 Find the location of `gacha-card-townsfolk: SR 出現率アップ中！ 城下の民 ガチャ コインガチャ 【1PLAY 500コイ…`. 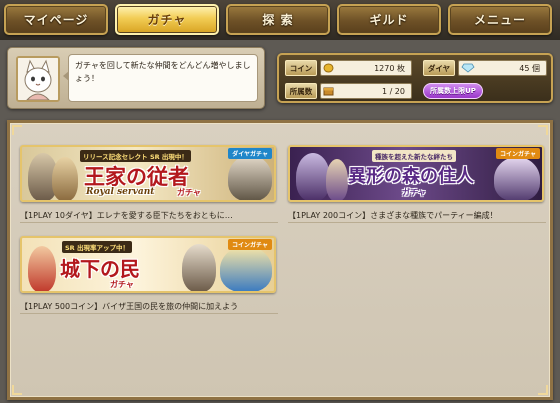

gacha-card-townsfolk: SR 出現率アップ中！ 城下の民 ガチャ コインガチャ 【1PLAY 500コイ… is located at coordinates (149, 277).